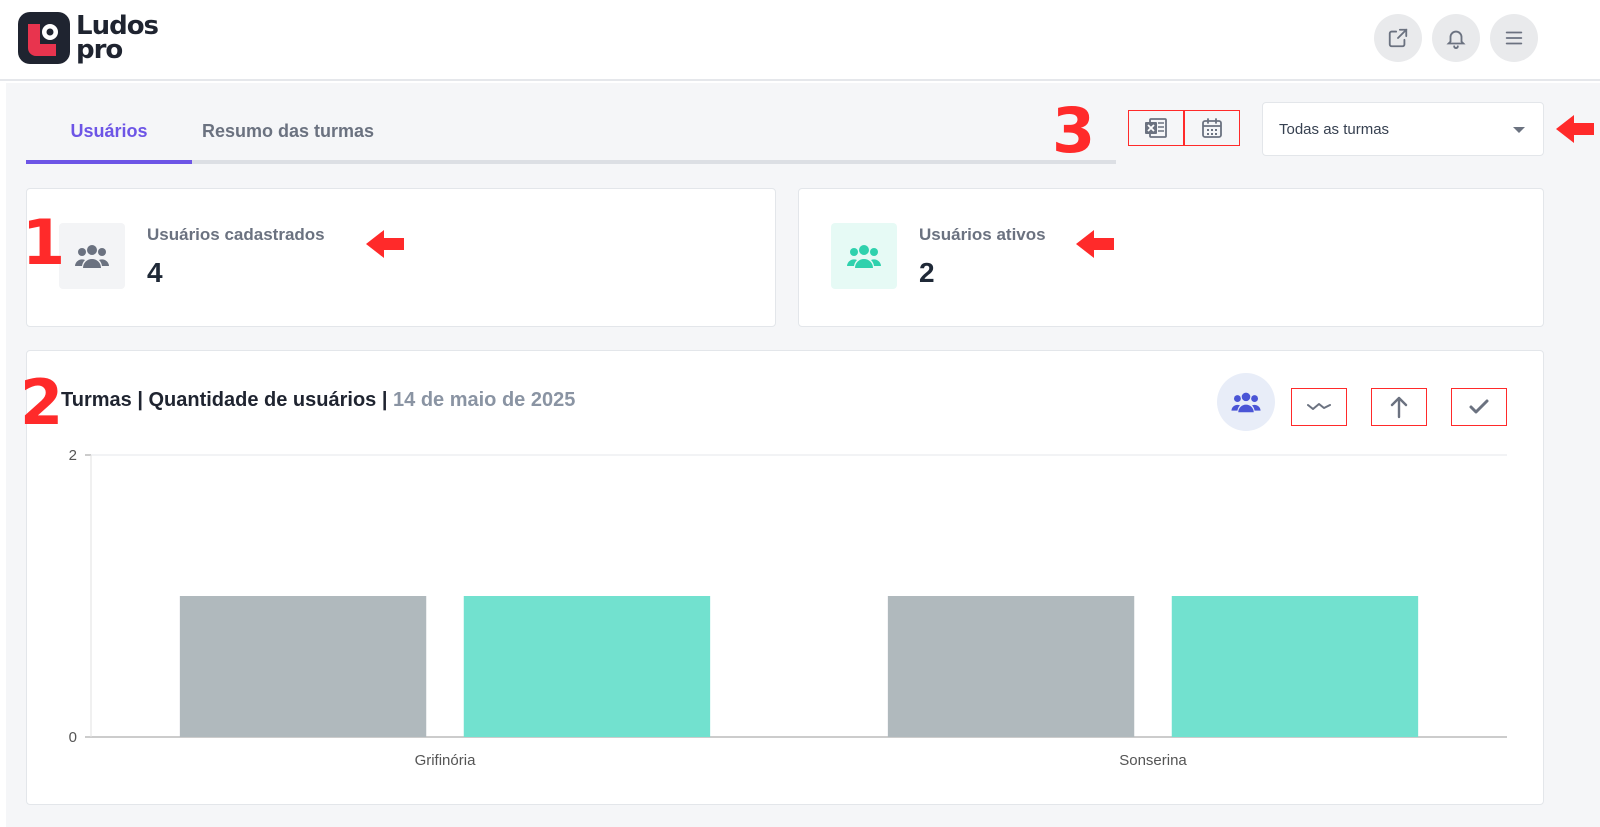 This screenshot has width=1600, height=827. I want to click on logo-text-line2: pro, so click(99, 50).